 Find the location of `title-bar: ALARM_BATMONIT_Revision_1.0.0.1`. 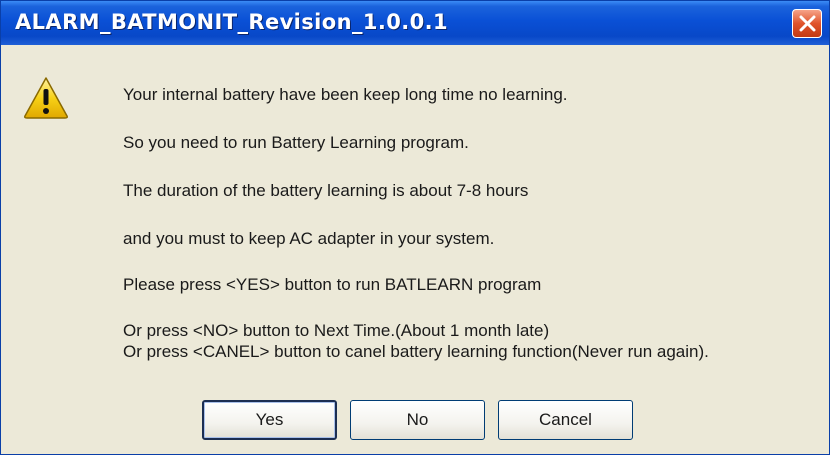

title-bar: ALARM_BATMONIT_Revision_1.0.0.1 is located at coordinates (415, 23).